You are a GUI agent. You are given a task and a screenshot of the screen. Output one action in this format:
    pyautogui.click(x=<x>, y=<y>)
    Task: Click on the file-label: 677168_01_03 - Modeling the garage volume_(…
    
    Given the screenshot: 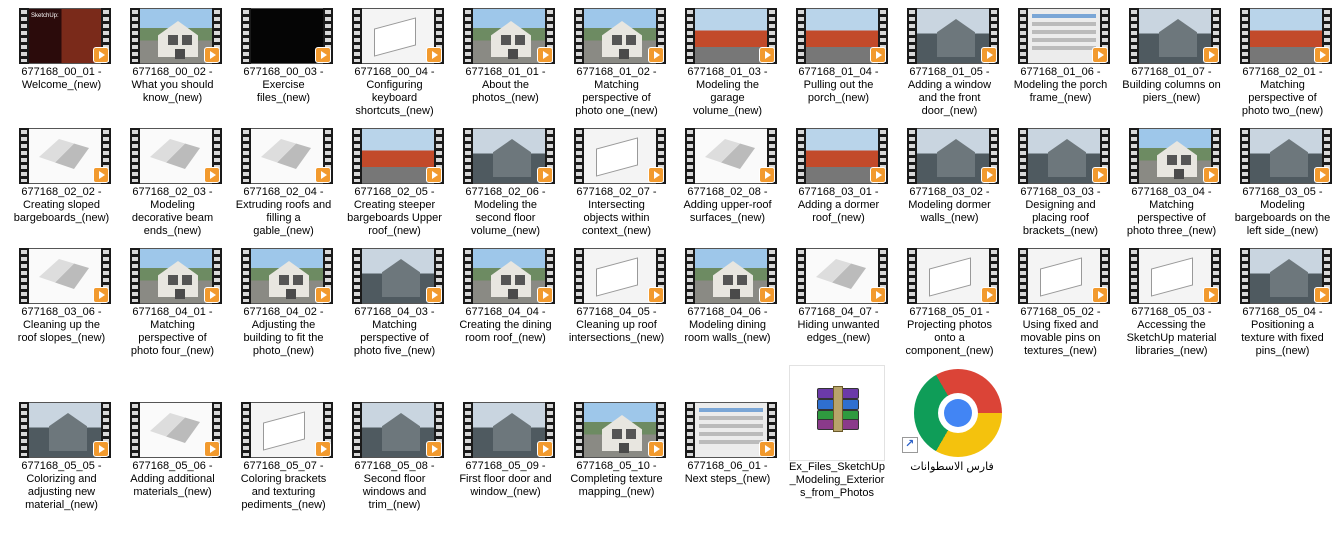 What is the action you would take?
    pyautogui.click(x=727, y=91)
    